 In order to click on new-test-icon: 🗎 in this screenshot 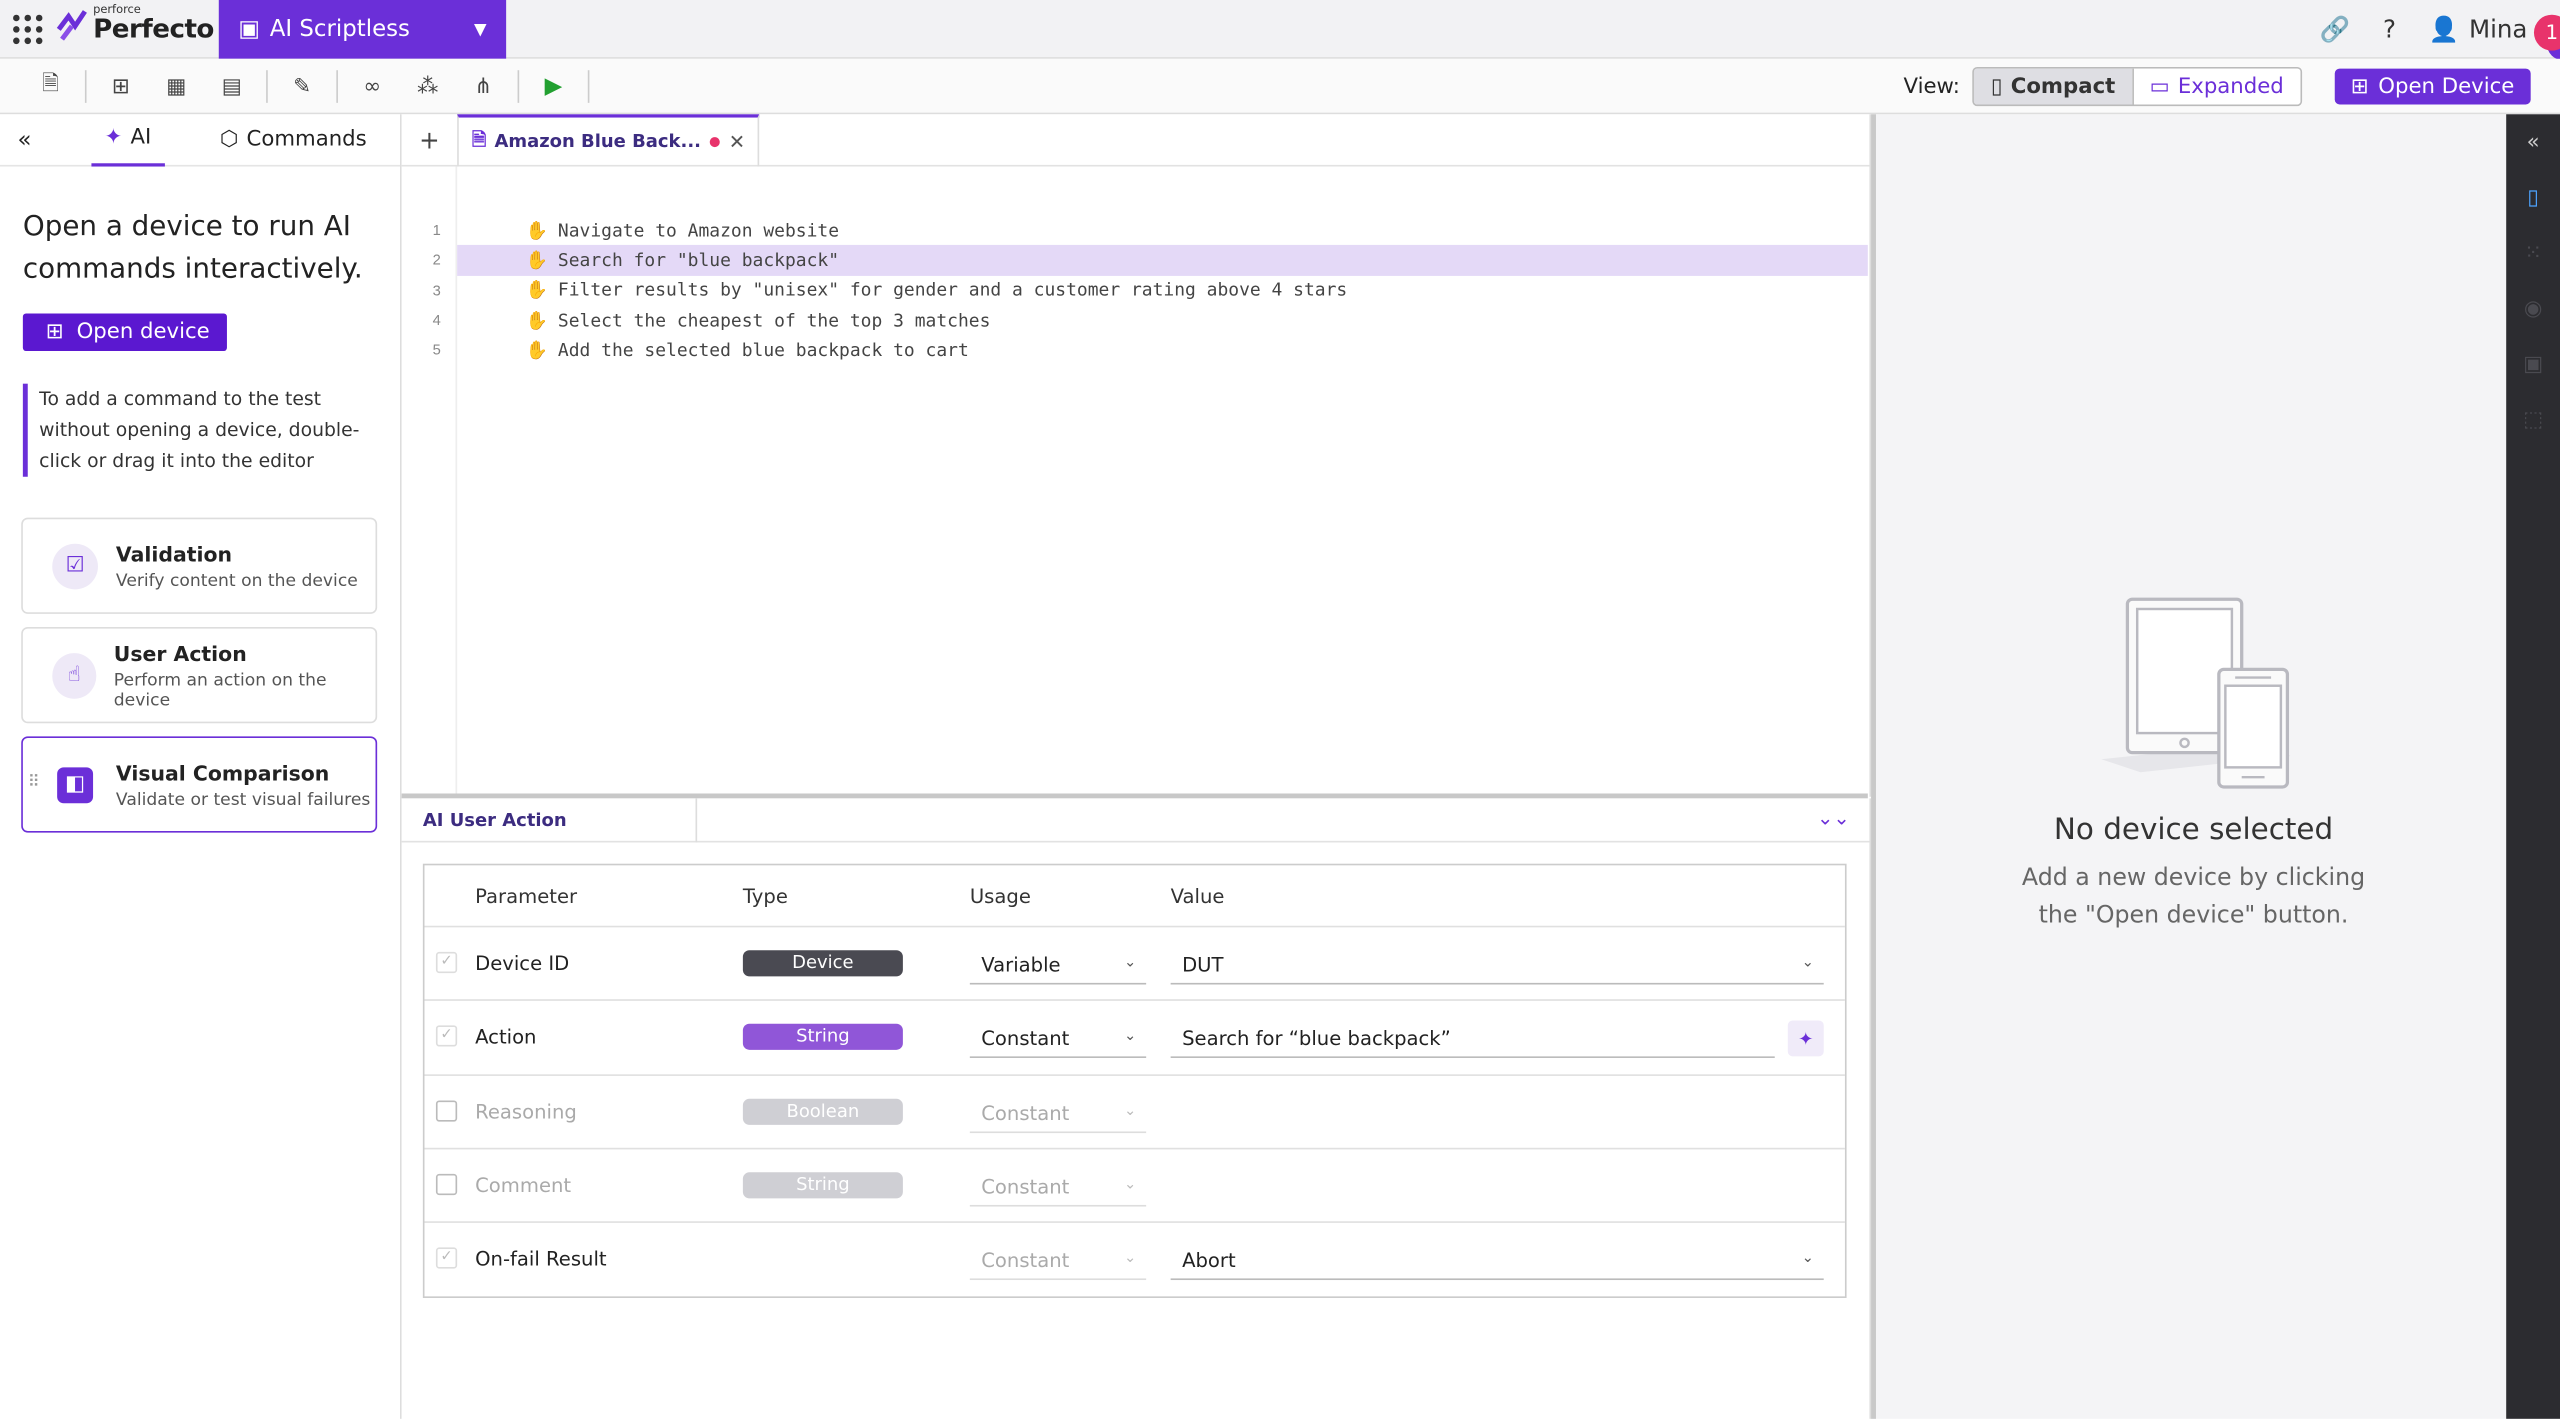, I will do `click(51, 87)`.